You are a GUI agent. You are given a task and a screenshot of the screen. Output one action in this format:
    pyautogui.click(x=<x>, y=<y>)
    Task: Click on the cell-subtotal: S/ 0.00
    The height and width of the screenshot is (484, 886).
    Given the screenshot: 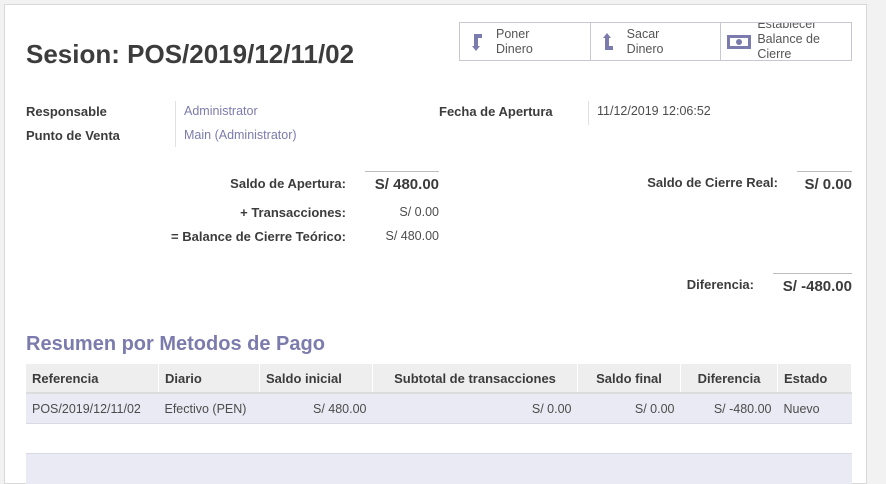 What is the action you would take?
    pyautogui.click(x=475, y=408)
    